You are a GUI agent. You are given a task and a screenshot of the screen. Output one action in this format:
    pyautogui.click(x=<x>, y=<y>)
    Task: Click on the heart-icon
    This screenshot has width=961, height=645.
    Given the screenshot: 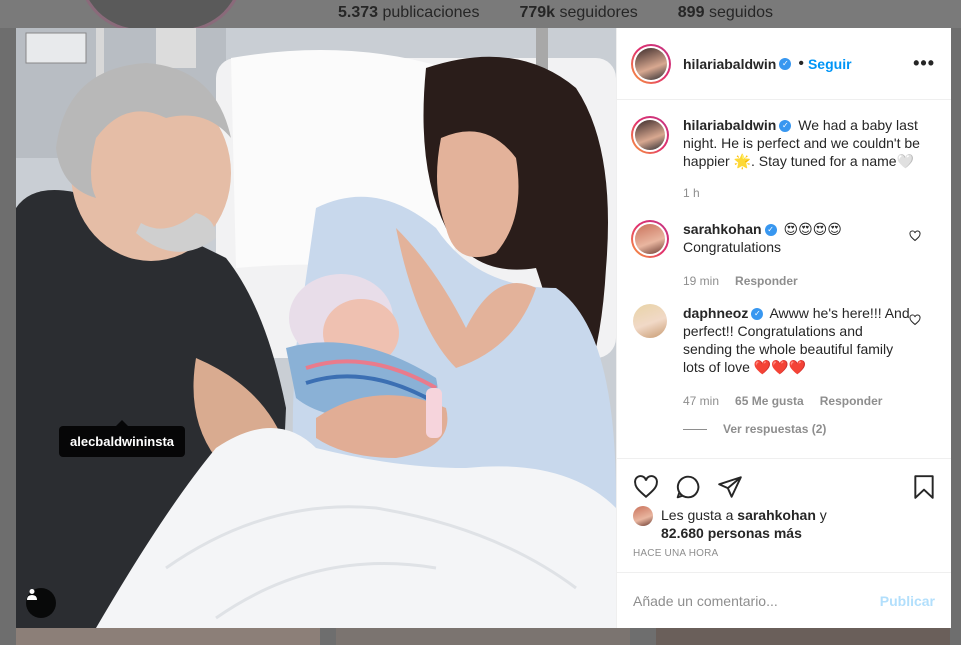 What is the action you would take?
    pyautogui.click(x=646, y=487)
    